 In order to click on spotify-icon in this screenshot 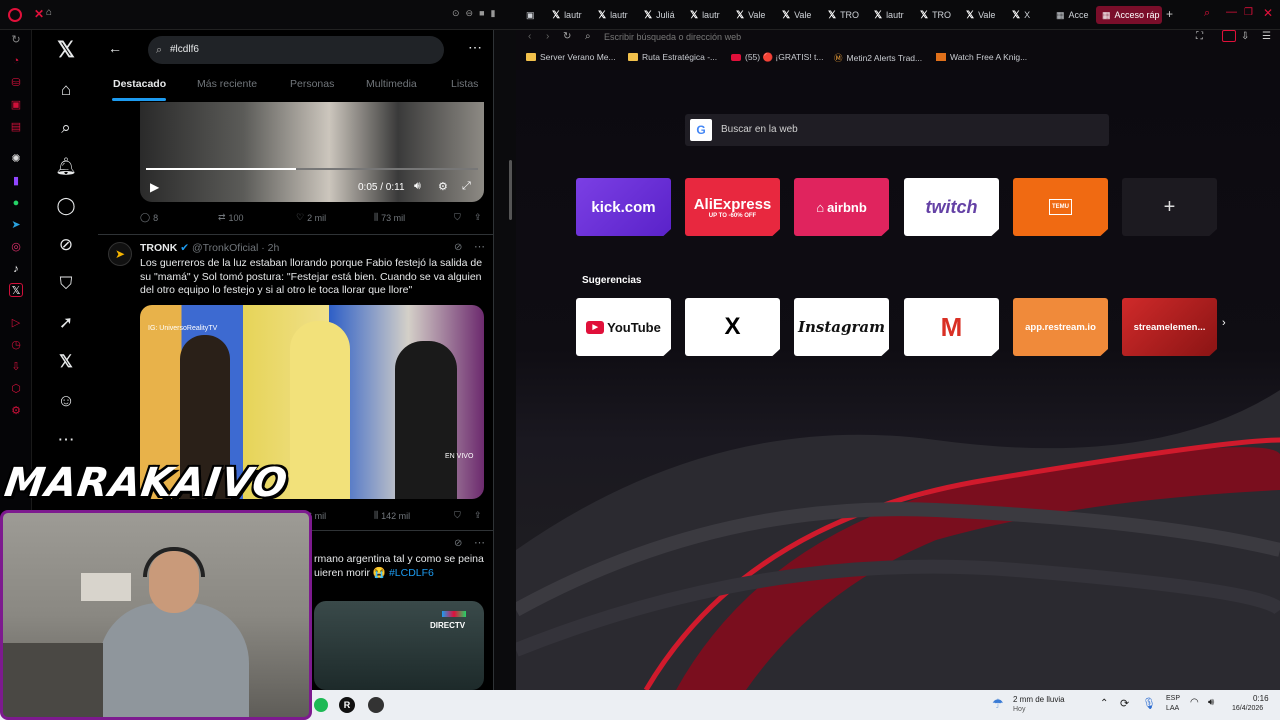, I will do `click(321, 705)`.